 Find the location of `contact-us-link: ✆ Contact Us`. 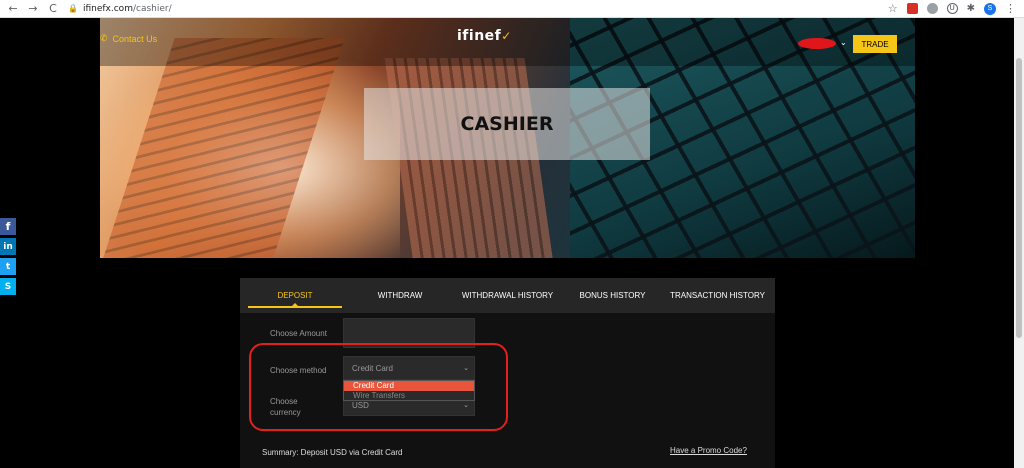

contact-us-link: ✆ Contact Us is located at coordinates (128, 39).